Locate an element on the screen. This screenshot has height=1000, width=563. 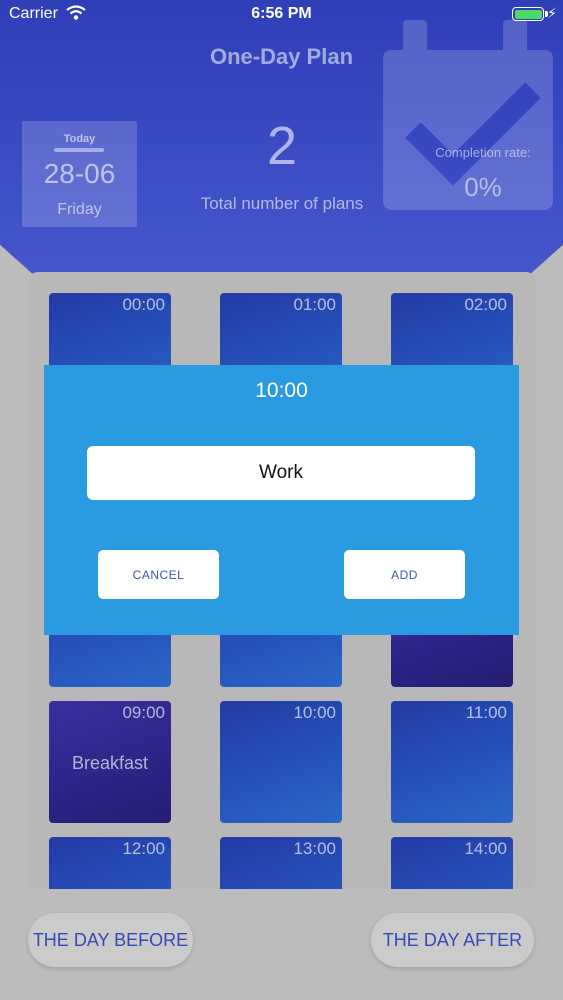
day-before-button: THE DAY BEFORE is located at coordinates (110, 940).